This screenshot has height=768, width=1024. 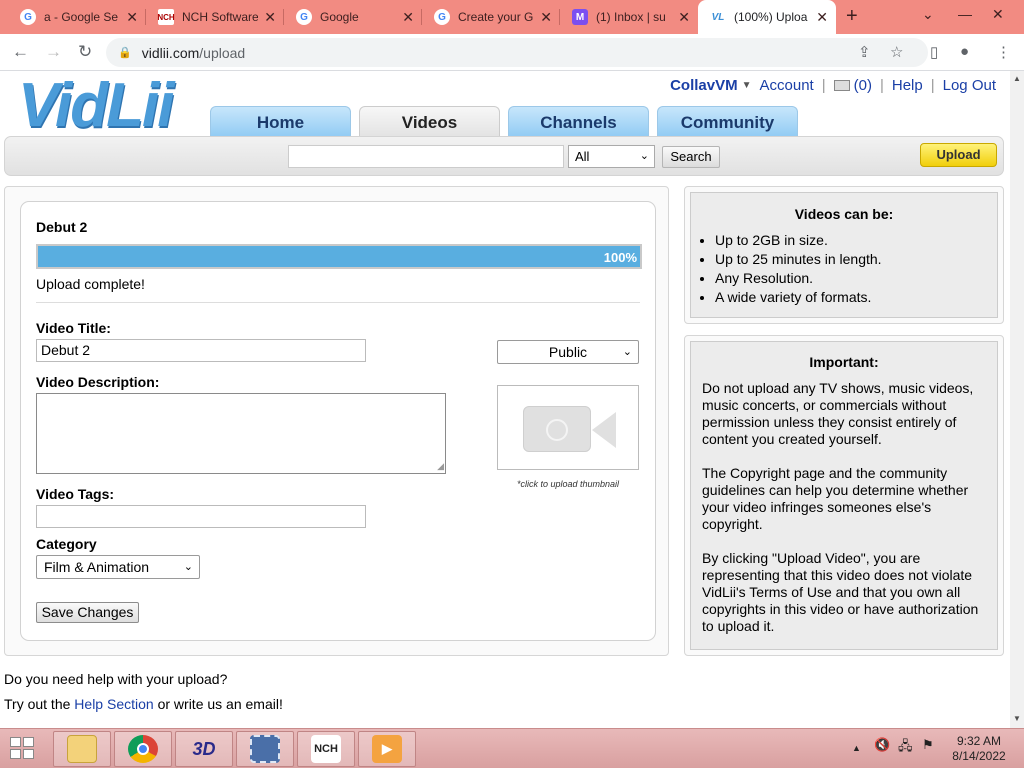 What do you see at coordinates (863, 85) in the screenshot?
I see `inbox-count: (0)` at bounding box center [863, 85].